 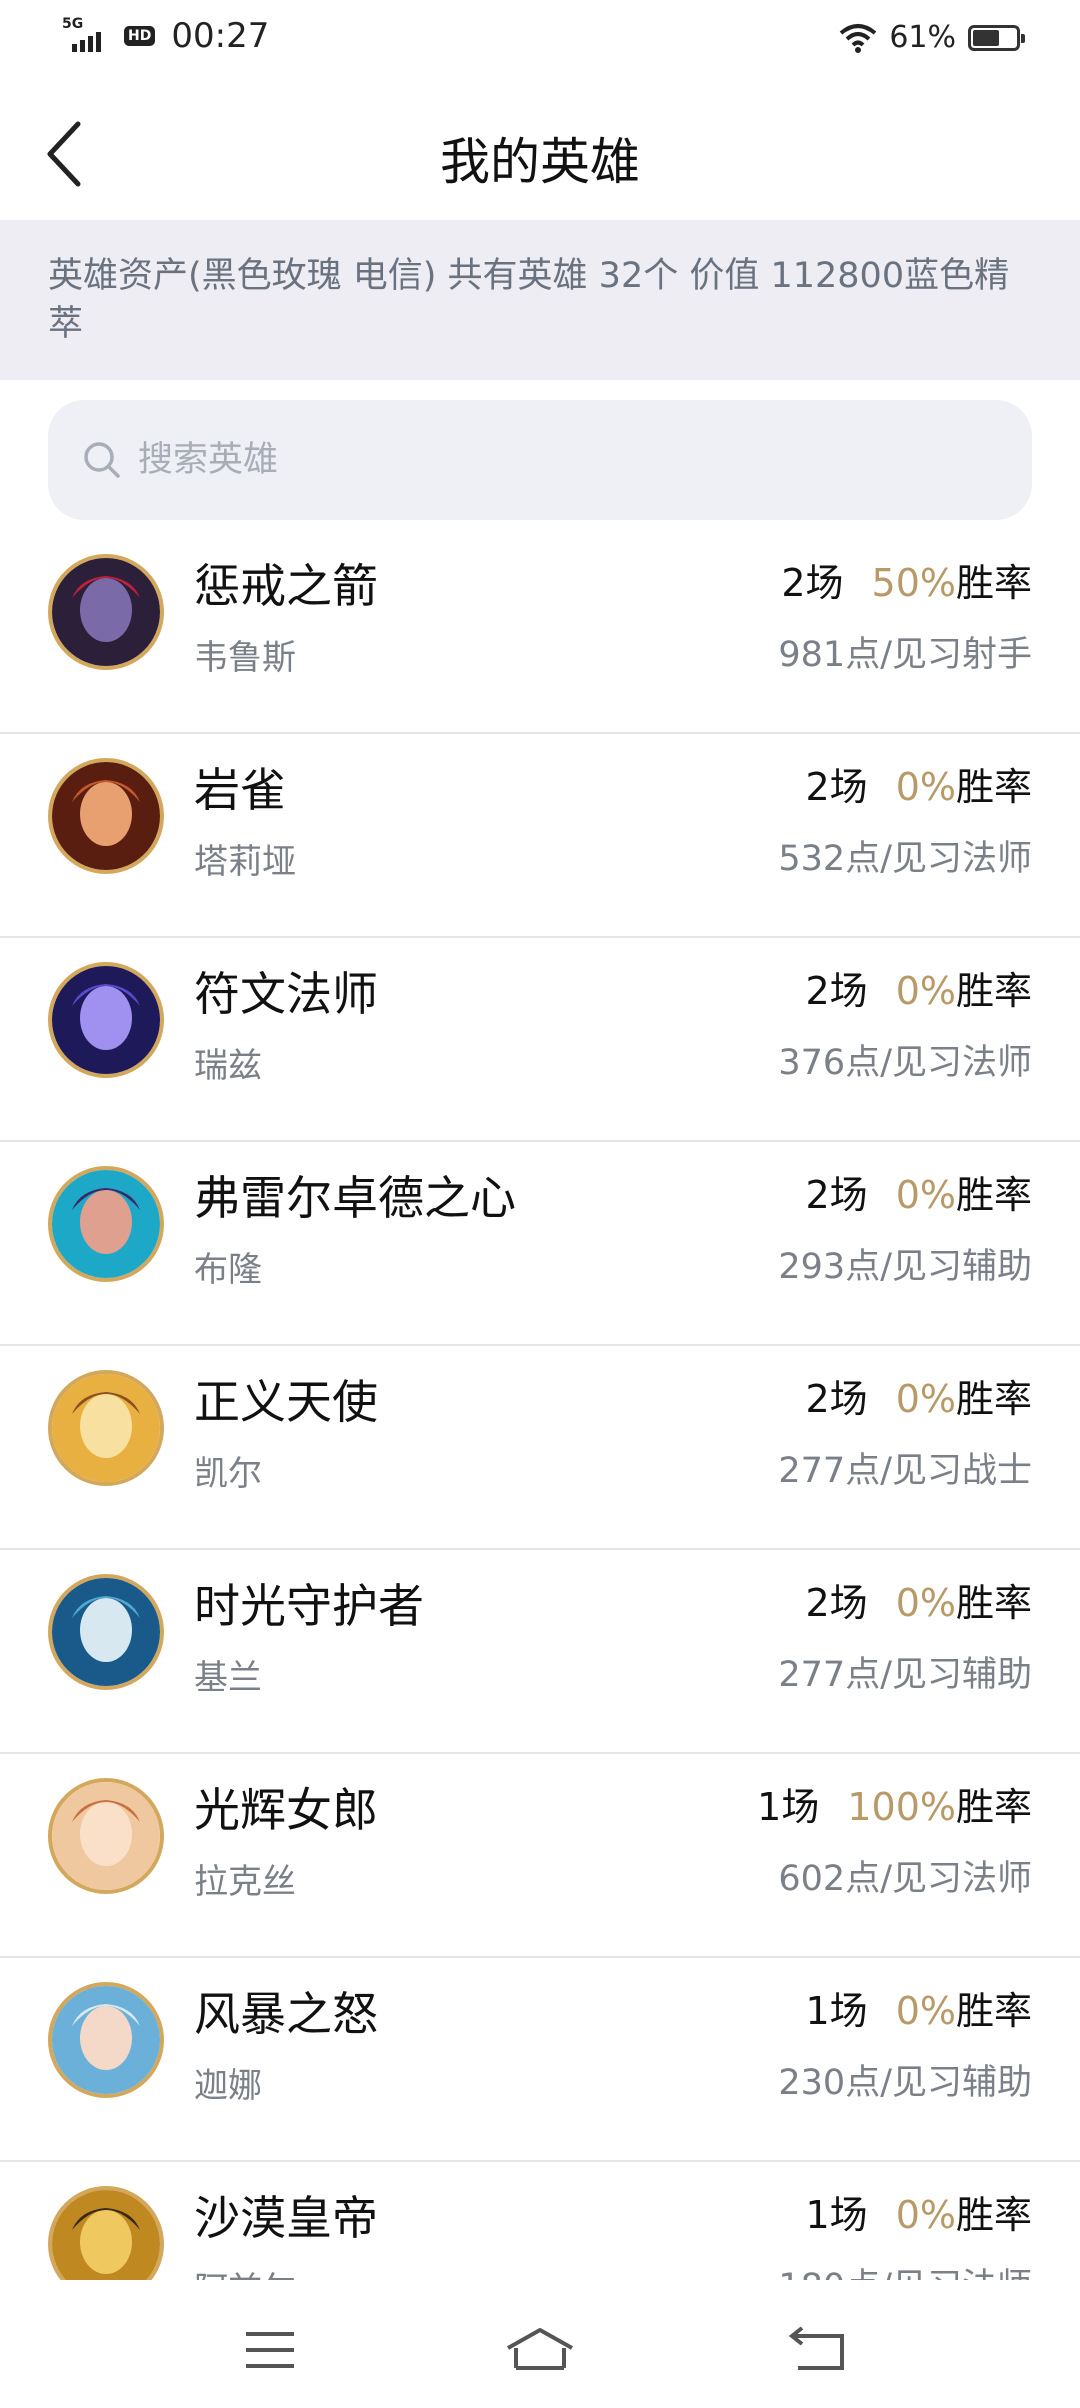 What do you see at coordinates (540, 1244) in the screenshot?
I see `hero-row: 弗雷尔卓德之心 布隆 2场 0%胜率 293点/见习辅助` at bounding box center [540, 1244].